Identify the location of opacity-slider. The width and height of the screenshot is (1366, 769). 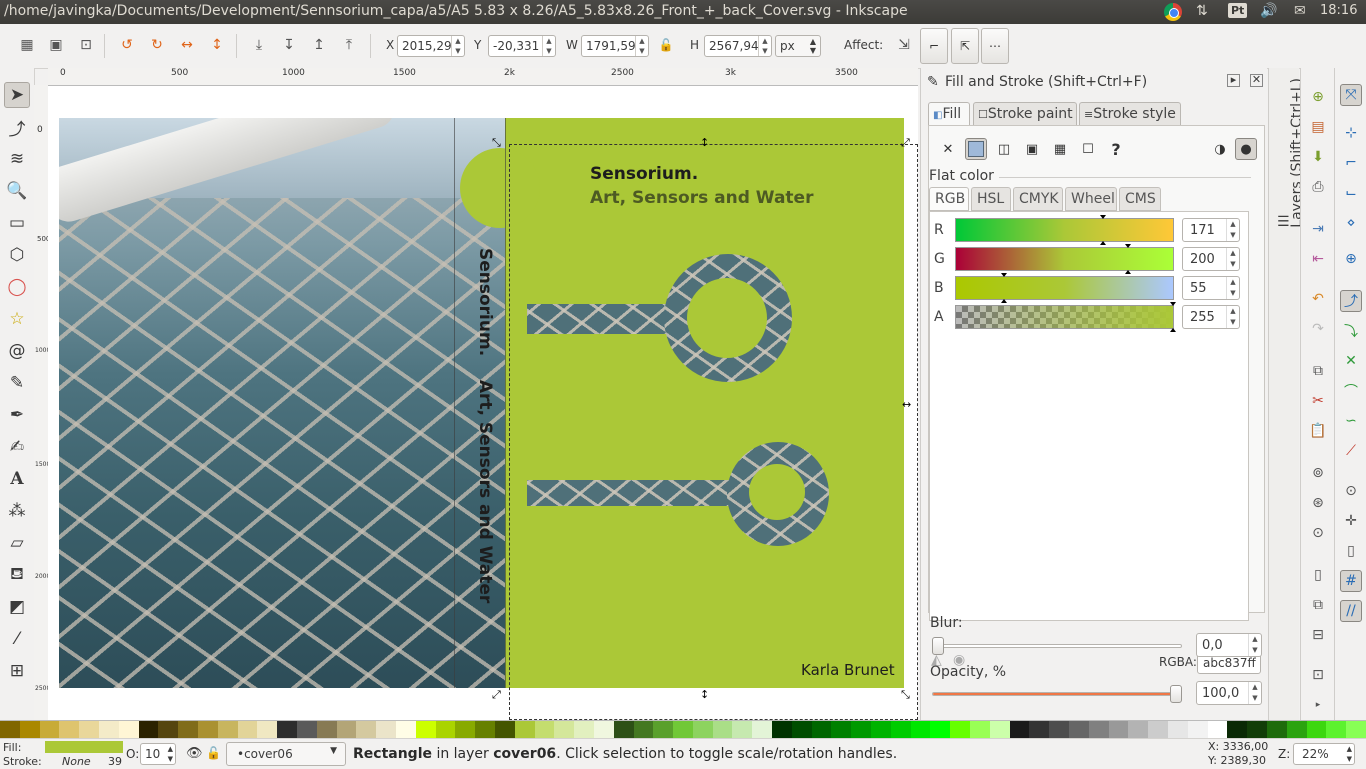
(1057, 694).